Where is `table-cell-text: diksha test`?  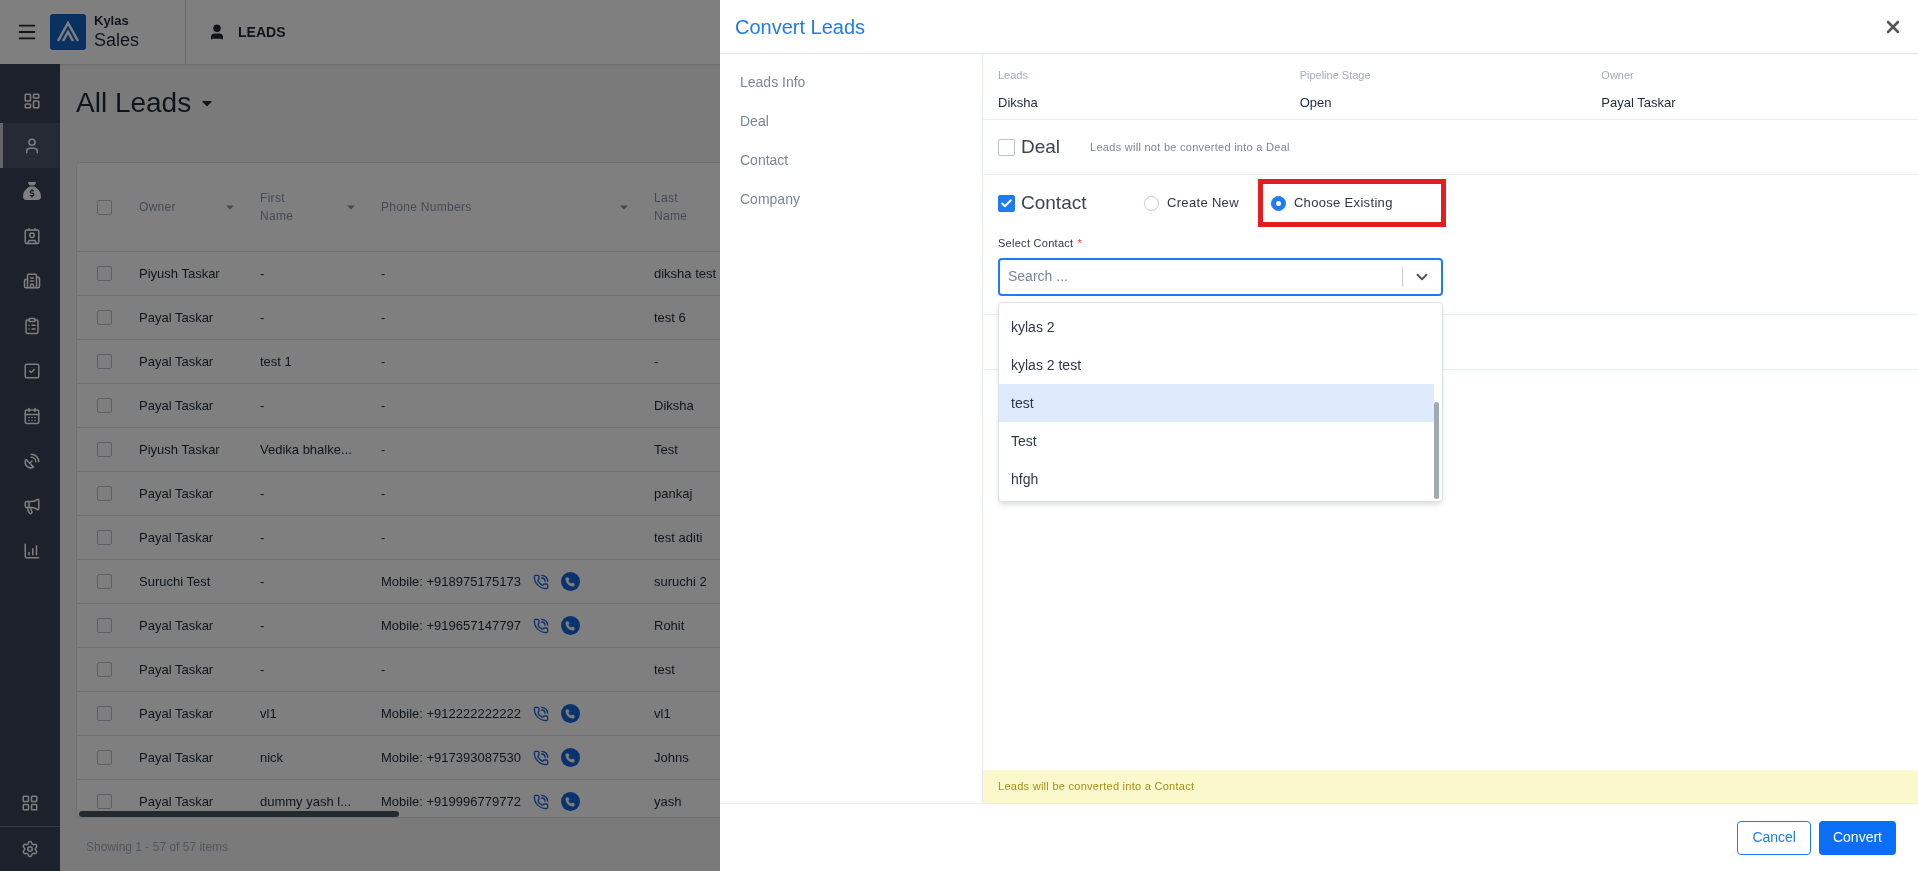
table-cell-text: diksha test is located at coordinates (685, 273).